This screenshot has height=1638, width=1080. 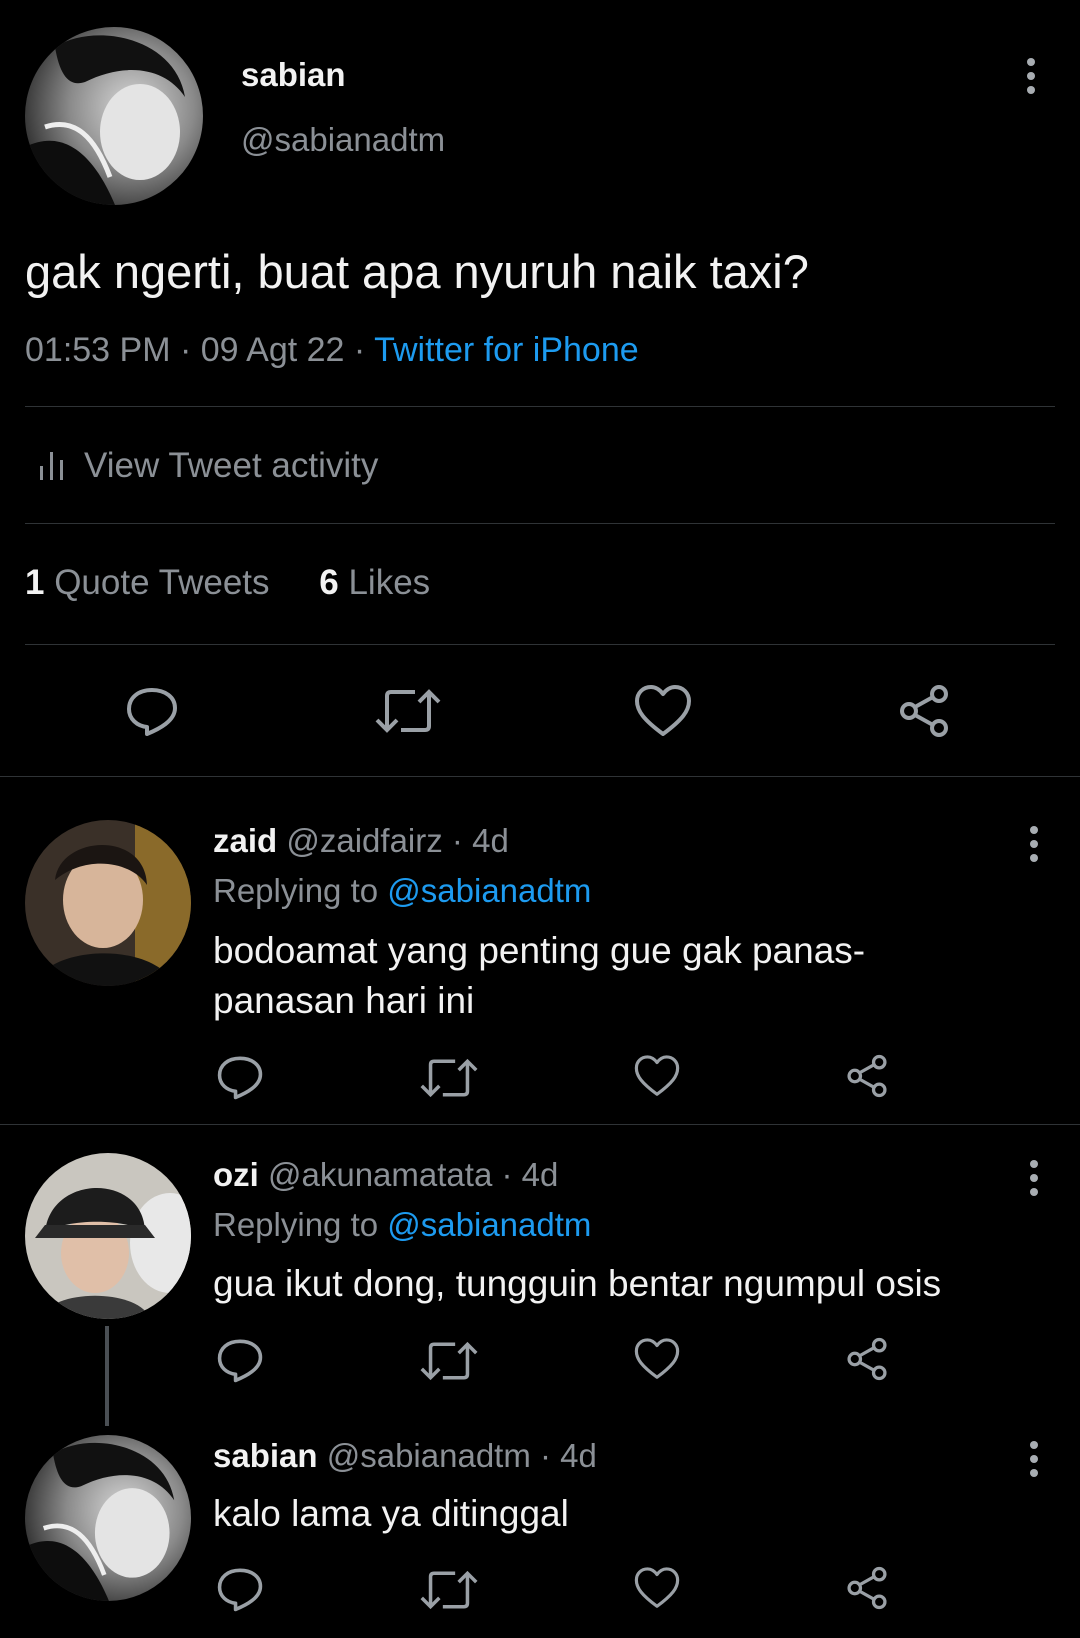 I want to click on tweet-stats: 1 Quote Tweets 6 Likes, so click(x=227, y=583).